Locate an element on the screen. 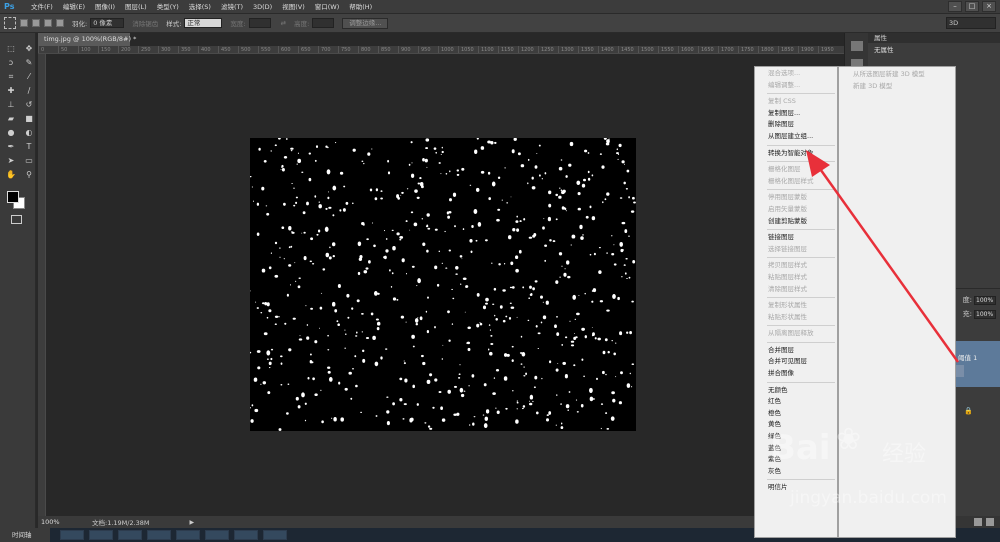 The height and width of the screenshot is (542, 1000). antialias-checkbox: 消除锯齿 is located at coordinates (145, 23).